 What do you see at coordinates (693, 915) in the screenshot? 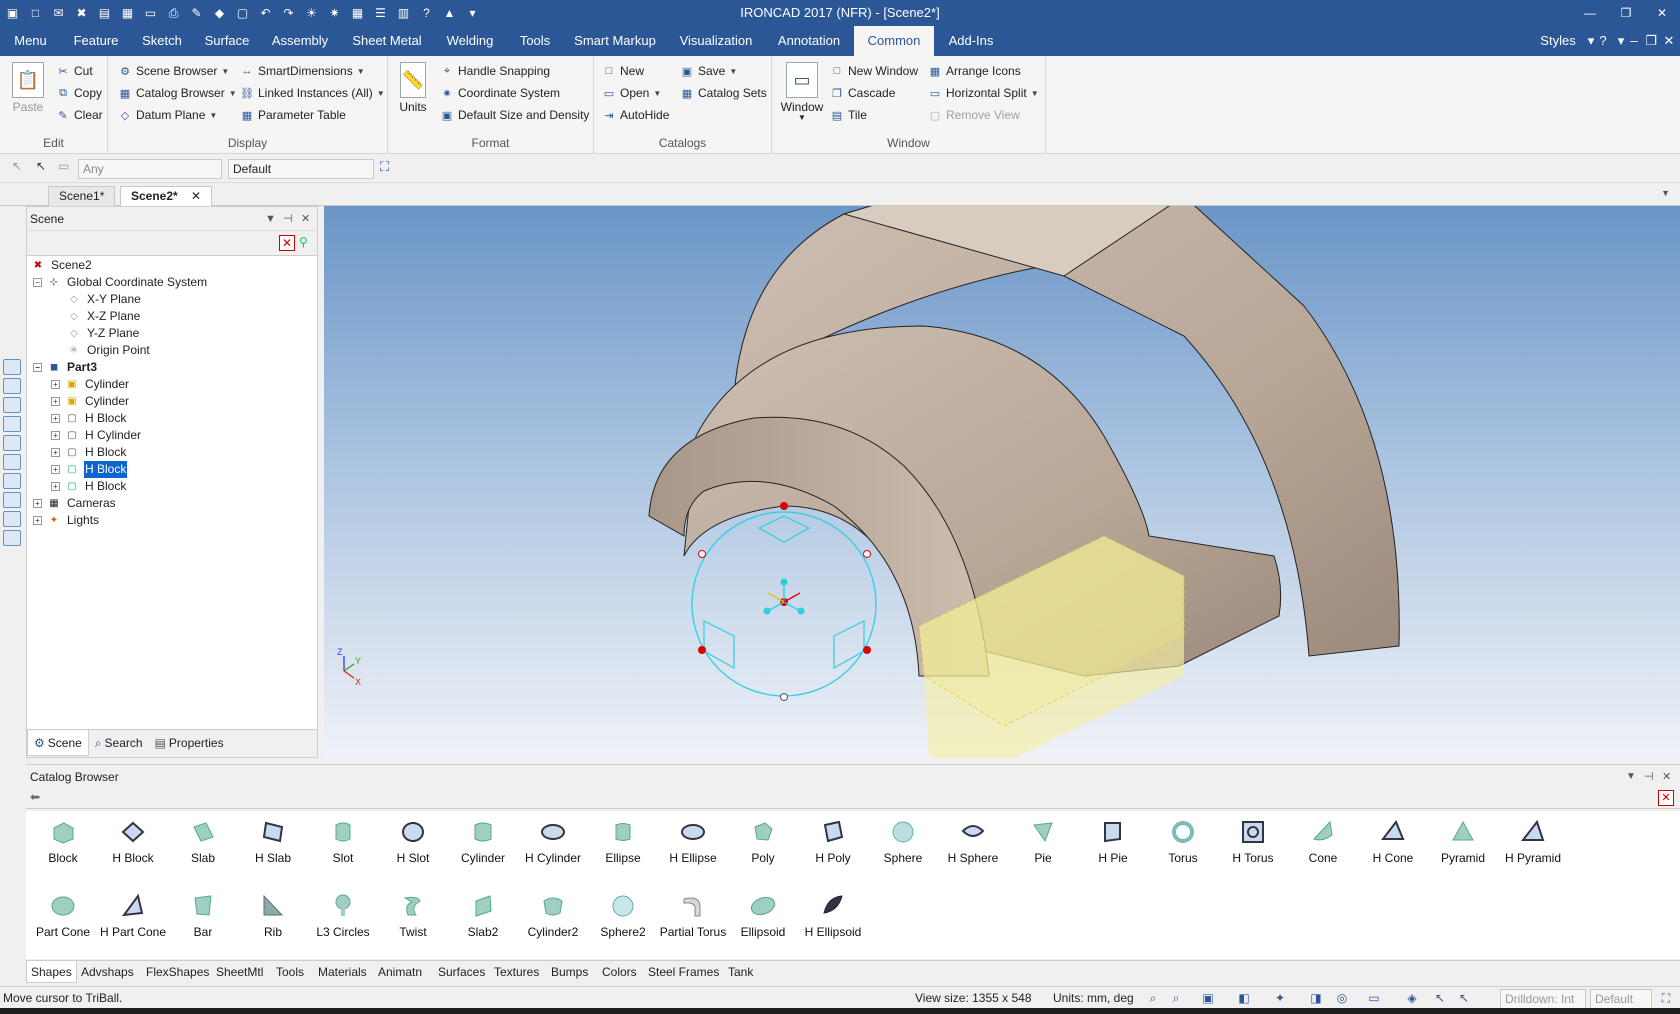
I see `catalog-item-partial-torus: Partial Torus` at bounding box center [693, 915].